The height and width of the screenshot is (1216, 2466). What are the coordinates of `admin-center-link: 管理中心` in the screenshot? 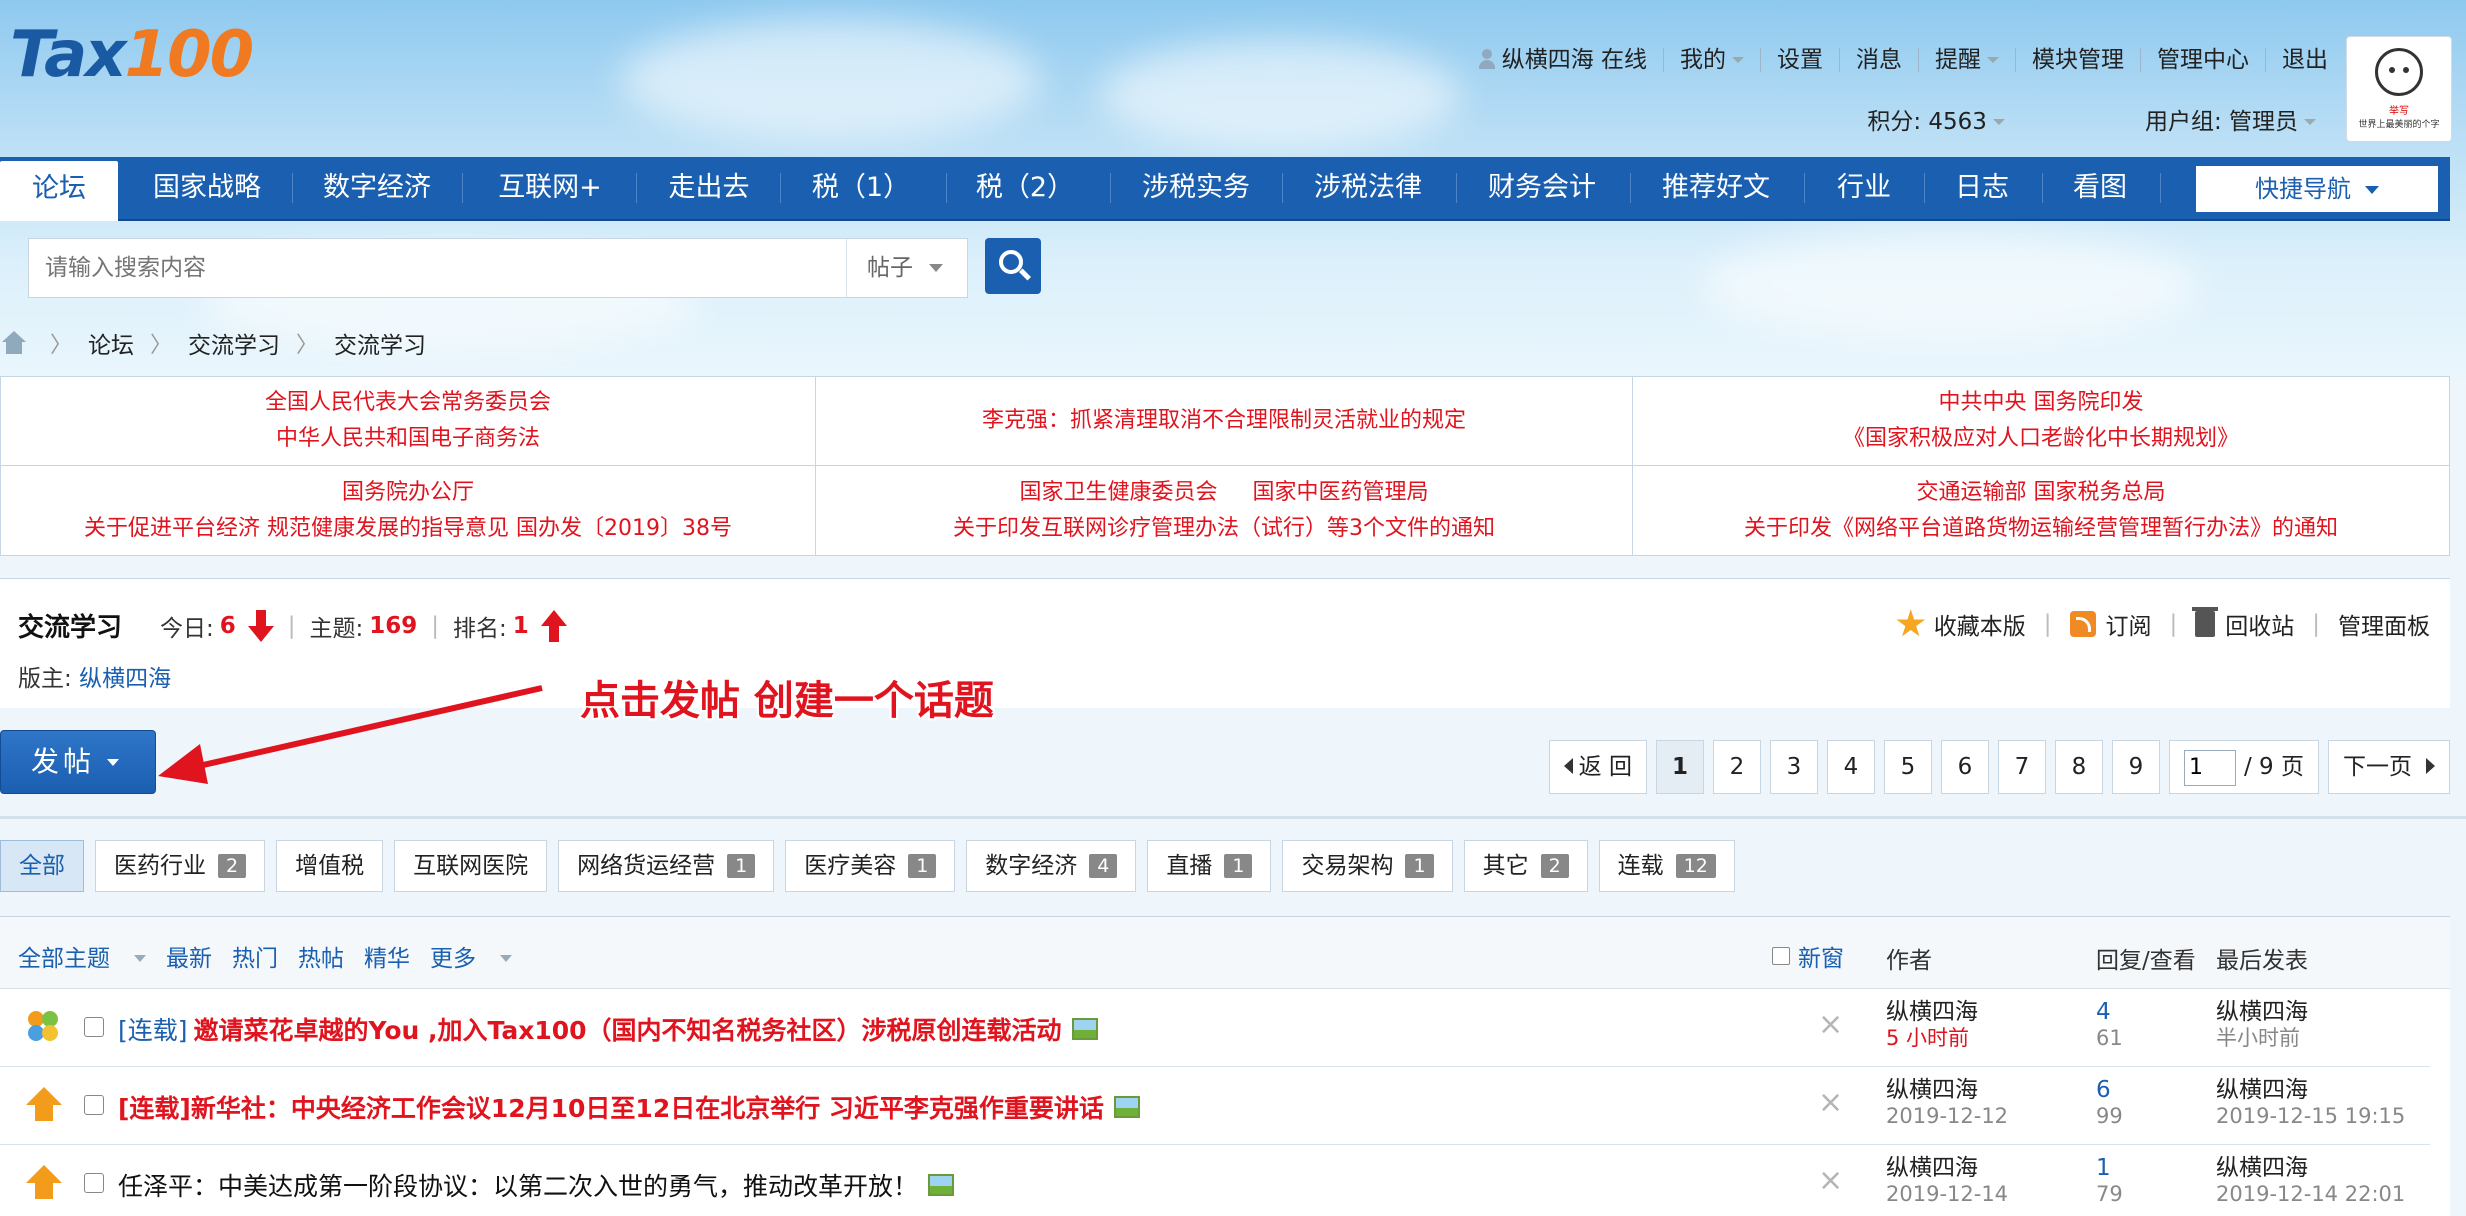 It's located at (2203, 60).